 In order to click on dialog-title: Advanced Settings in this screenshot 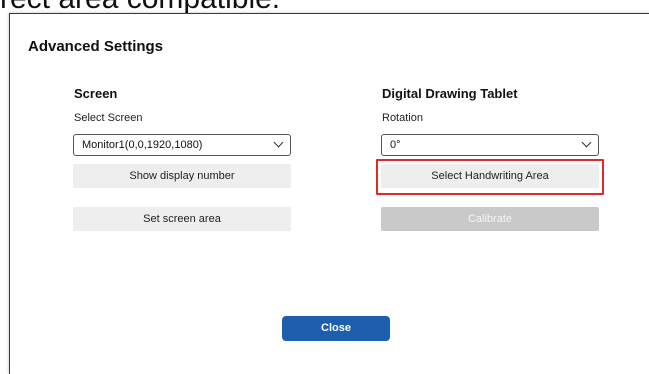, I will do `click(96, 46)`.